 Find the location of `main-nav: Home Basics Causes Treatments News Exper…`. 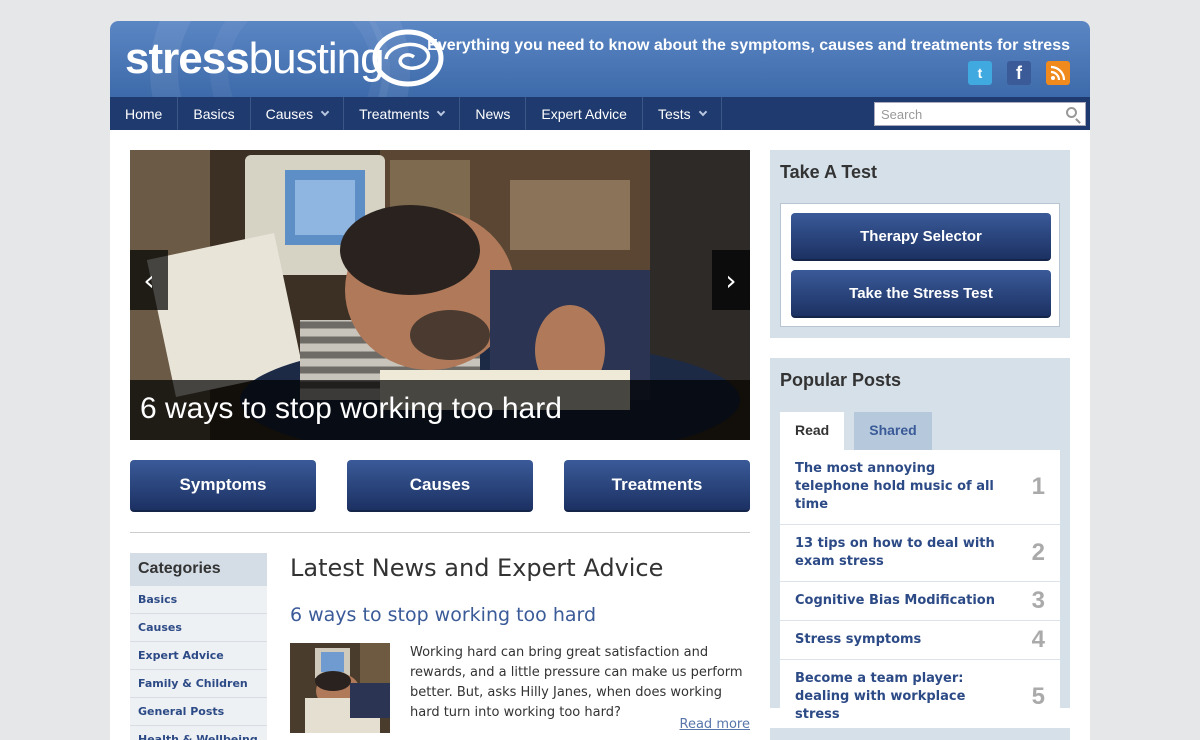

main-nav: Home Basics Causes Treatments News Exper… is located at coordinates (600, 113).